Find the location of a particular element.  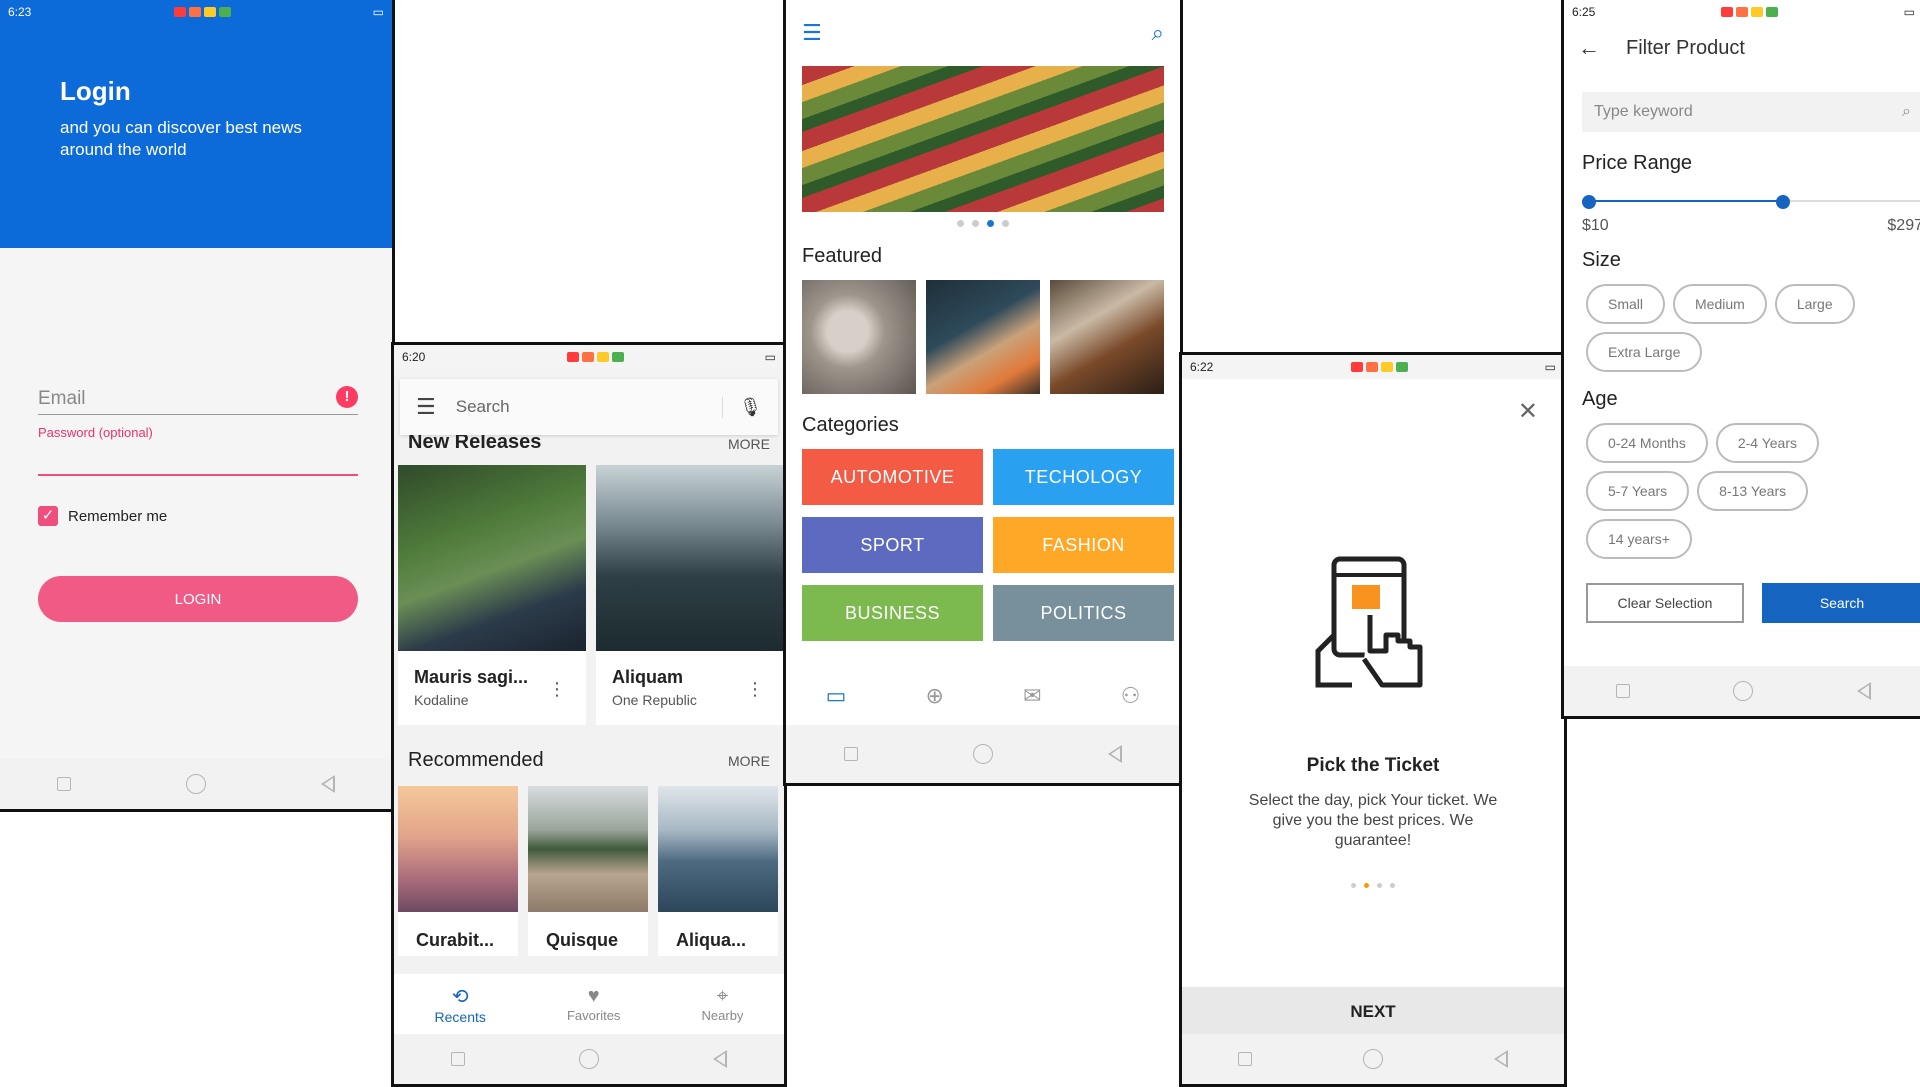

price-range-title: Price Range is located at coordinates (1637, 163).